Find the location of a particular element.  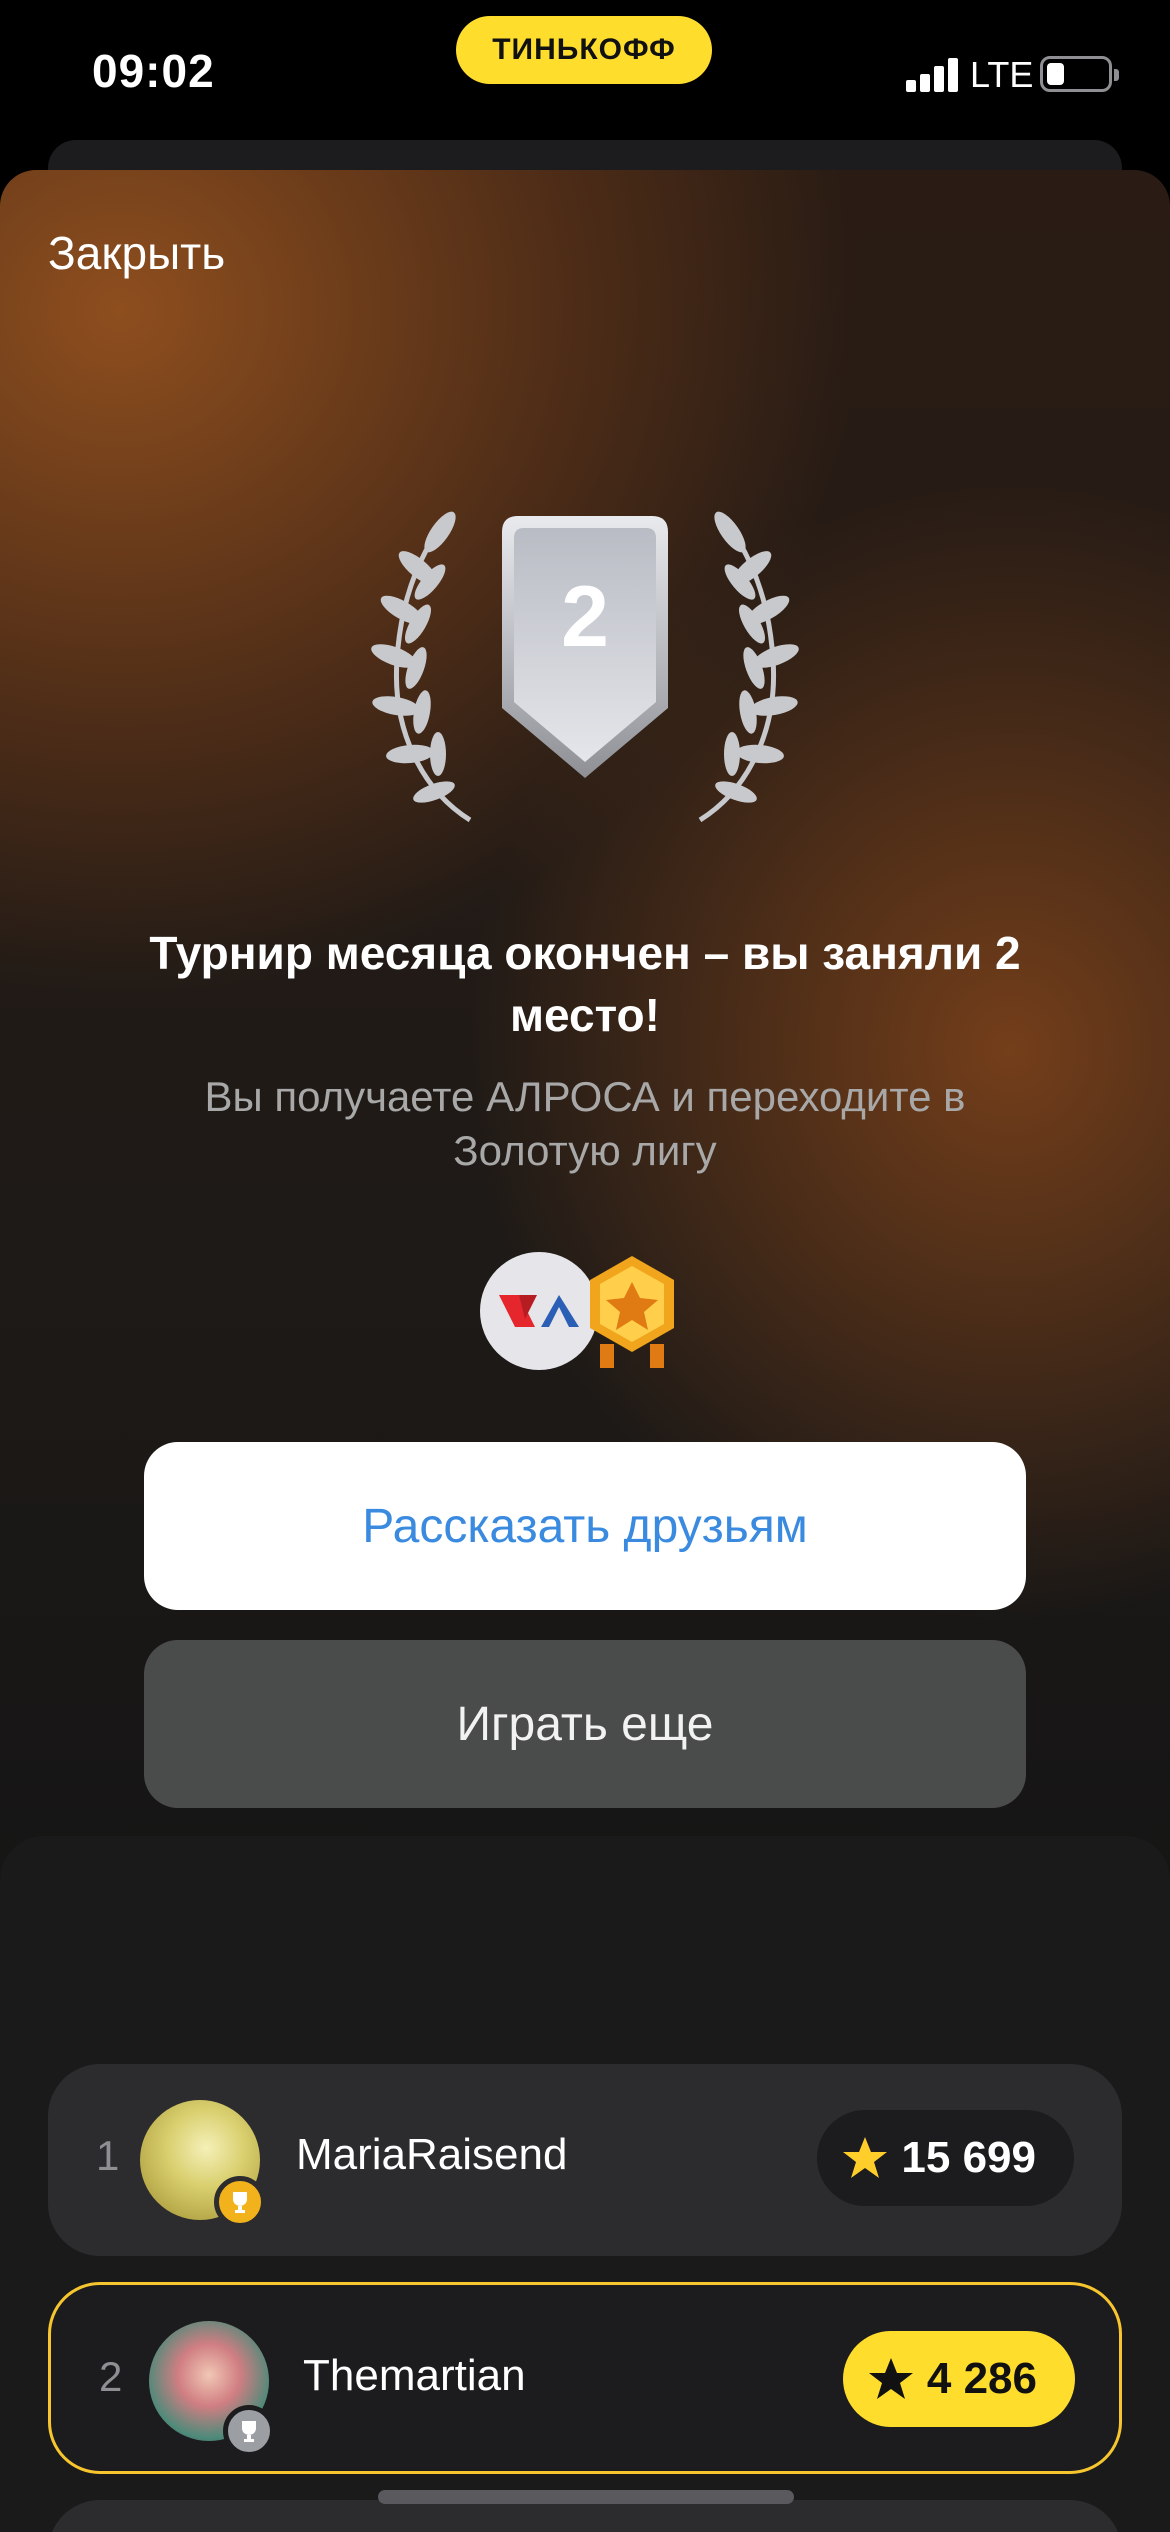

silver-trophy-icon is located at coordinates (249, 2431).